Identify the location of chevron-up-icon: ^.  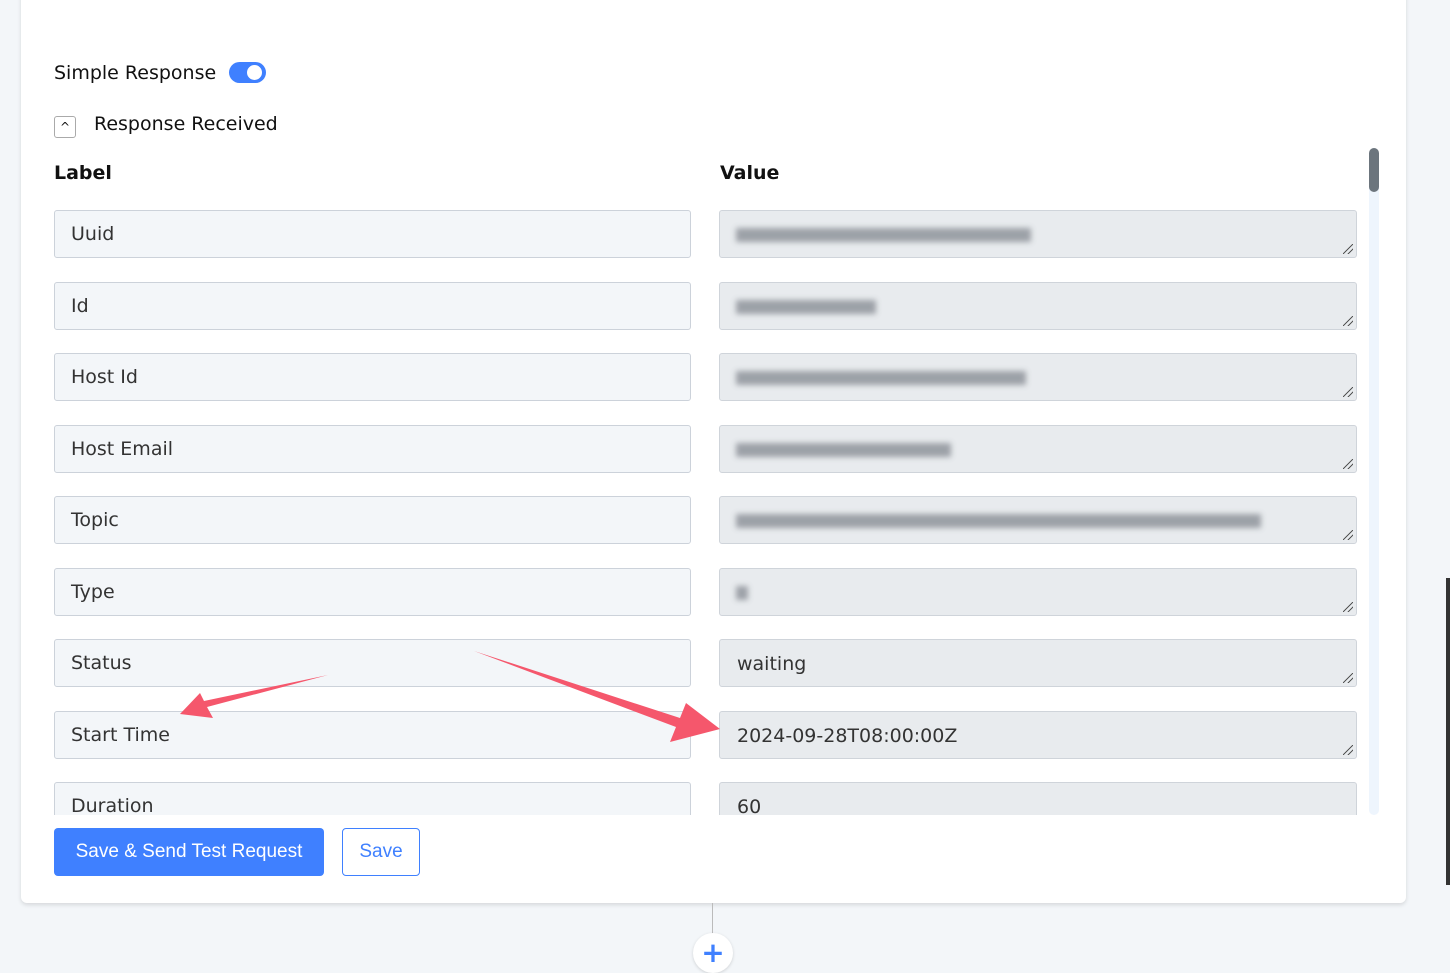
(65, 127).